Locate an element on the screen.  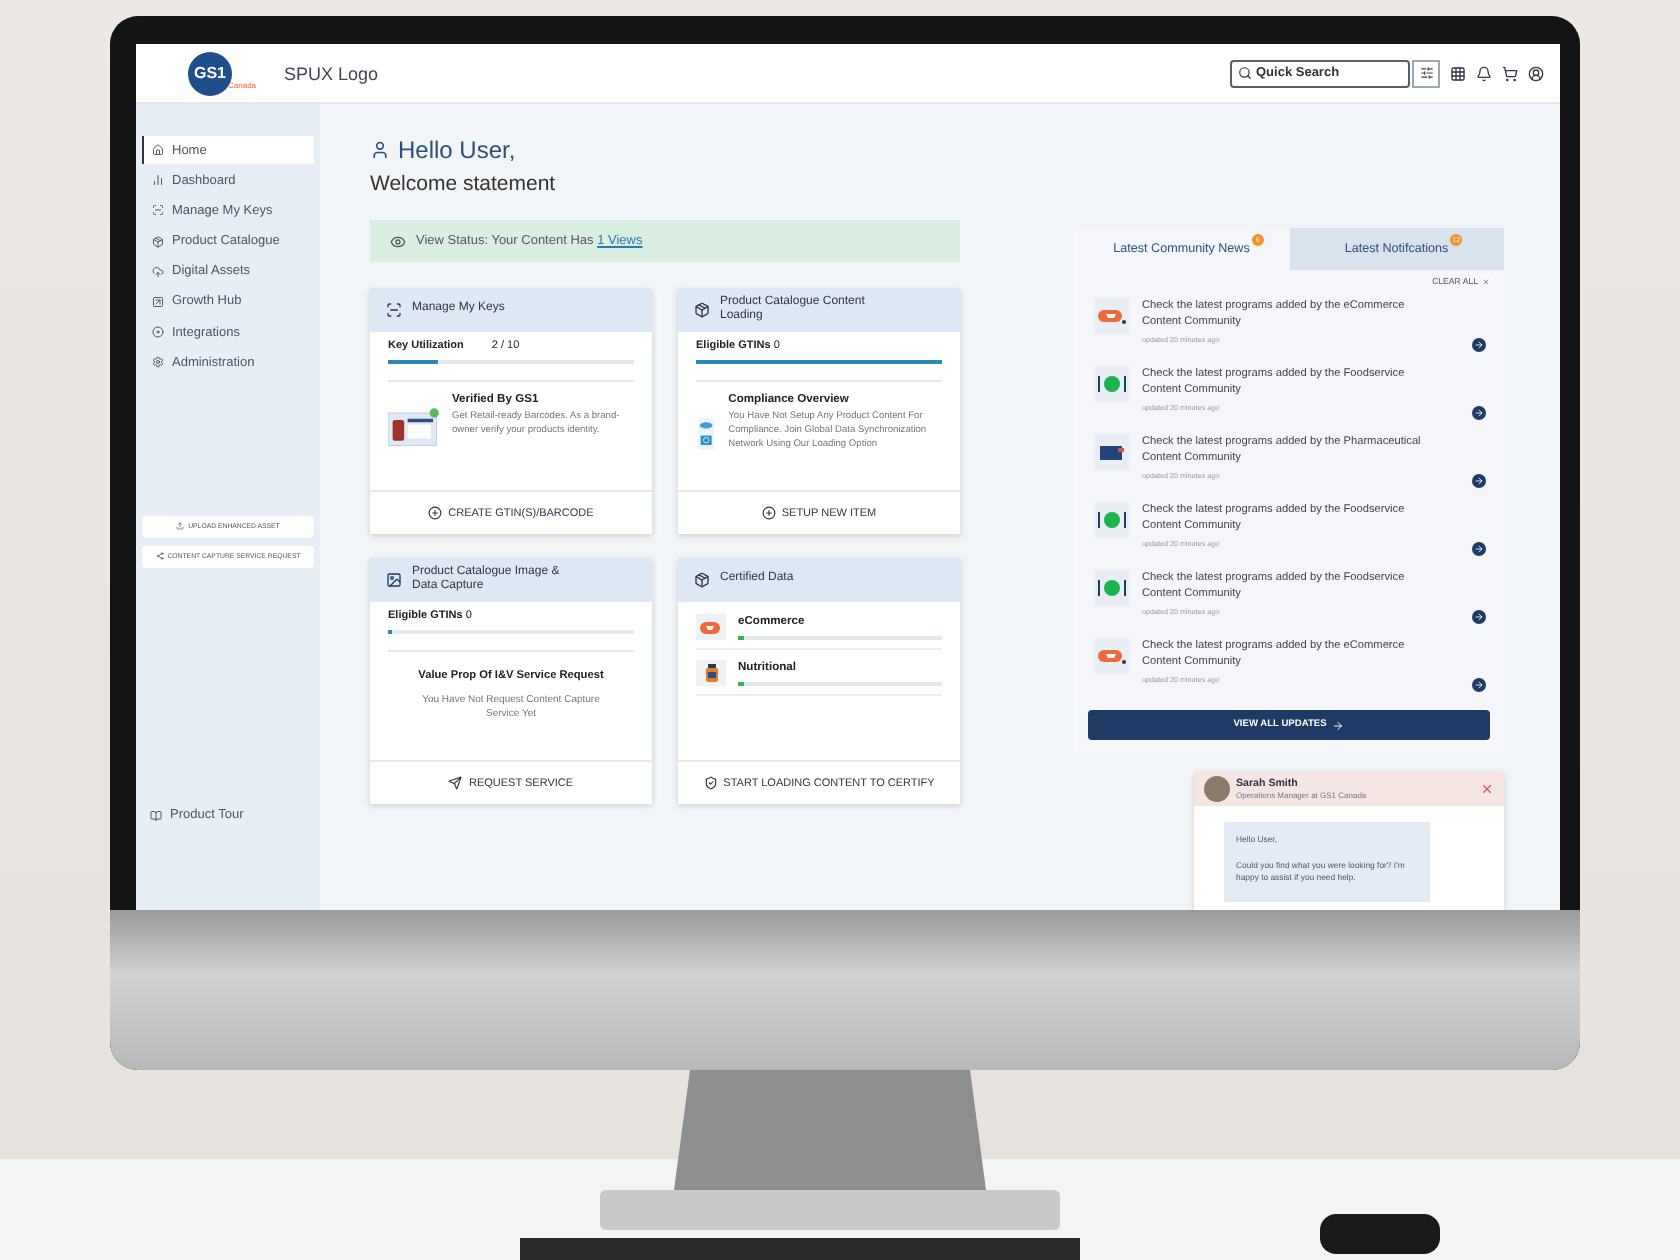
image-icon is located at coordinates (394, 580).